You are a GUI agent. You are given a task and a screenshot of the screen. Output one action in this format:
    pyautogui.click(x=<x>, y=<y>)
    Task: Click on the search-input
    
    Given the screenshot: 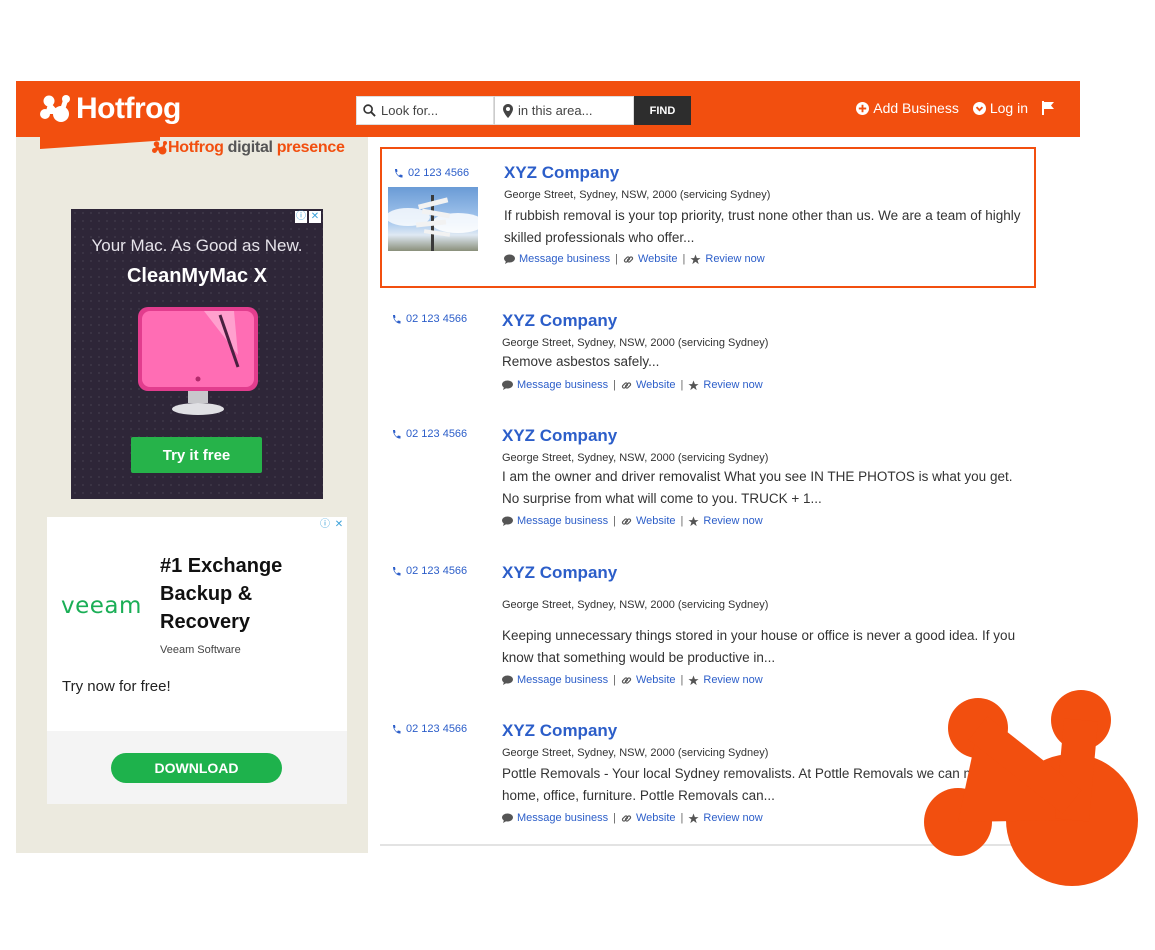 What is the action you would take?
    pyautogui.click(x=431, y=110)
    